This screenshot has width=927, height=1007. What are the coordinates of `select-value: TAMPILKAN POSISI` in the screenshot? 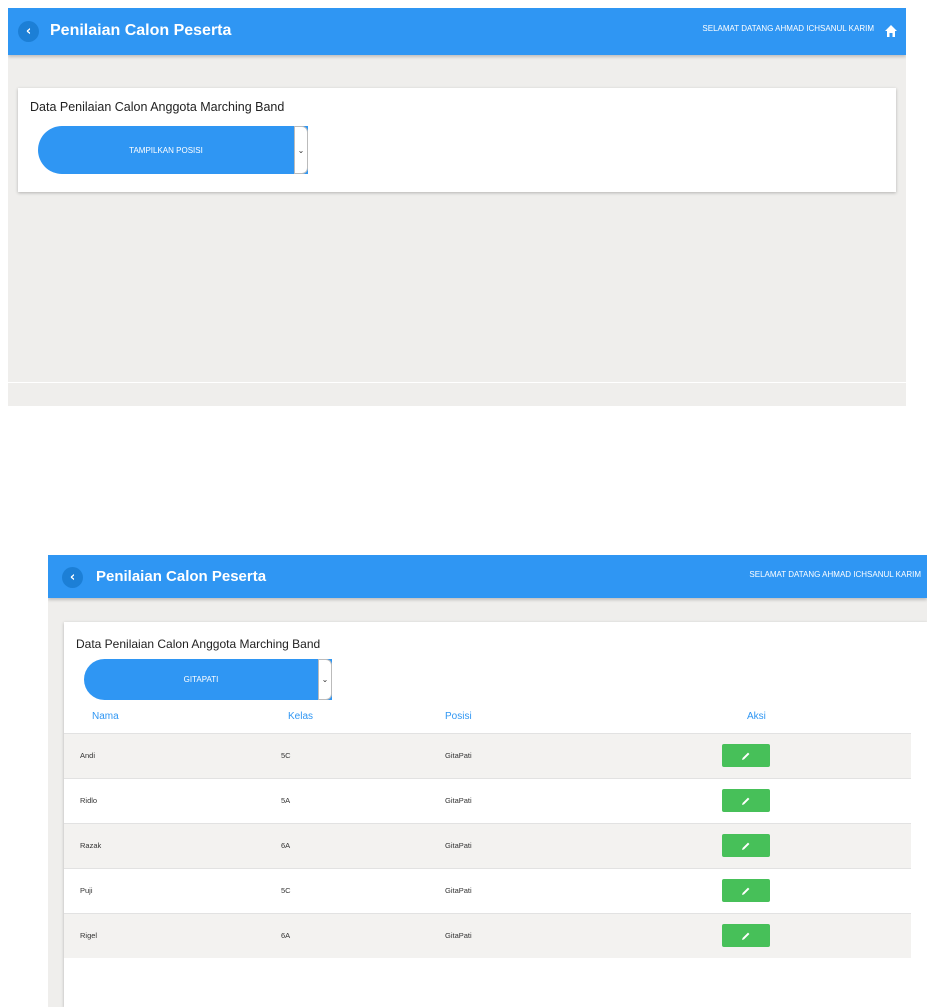 It's located at (166, 150).